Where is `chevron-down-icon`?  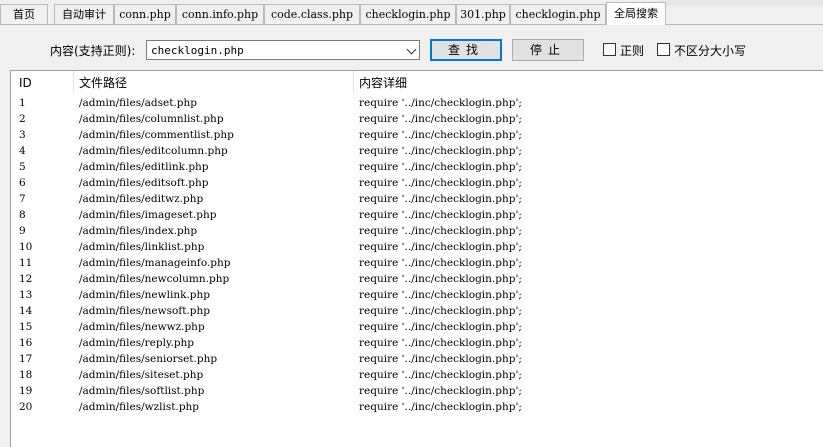
chevron-down-icon is located at coordinates (411, 49).